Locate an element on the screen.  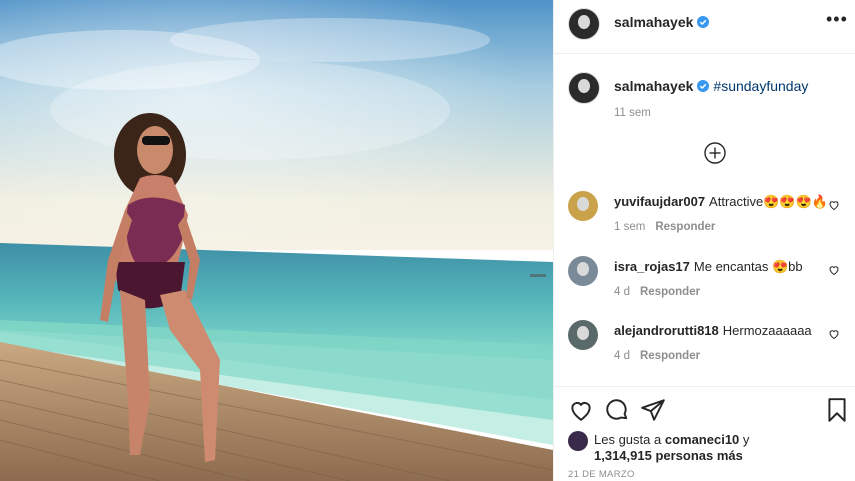
caption-username: salmahayek is located at coordinates (653, 86).